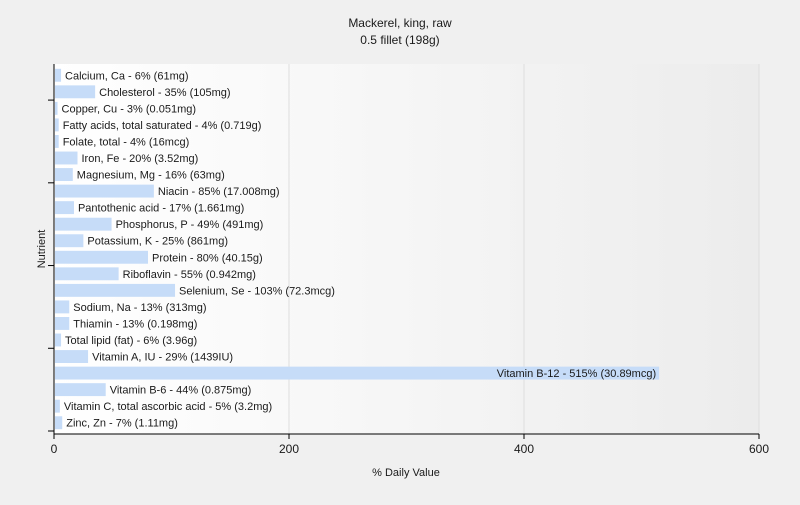  Describe the element at coordinates (54, 449) in the screenshot. I see `x-tick-label: 0` at that location.